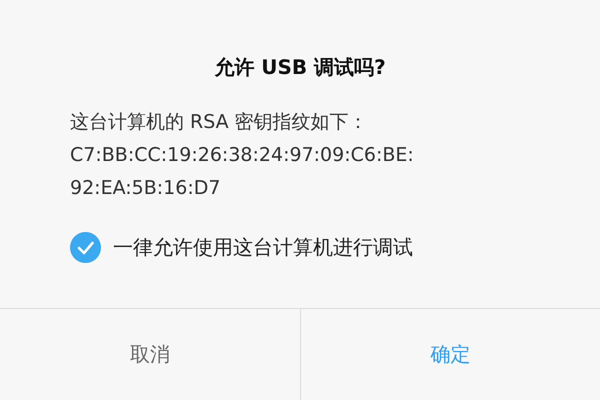 This screenshot has width=600, height=400. Describe the element at coordinates (145, 188) in the screenshot. I see `message-text: 92:EA:5B:16:D7` at that location.